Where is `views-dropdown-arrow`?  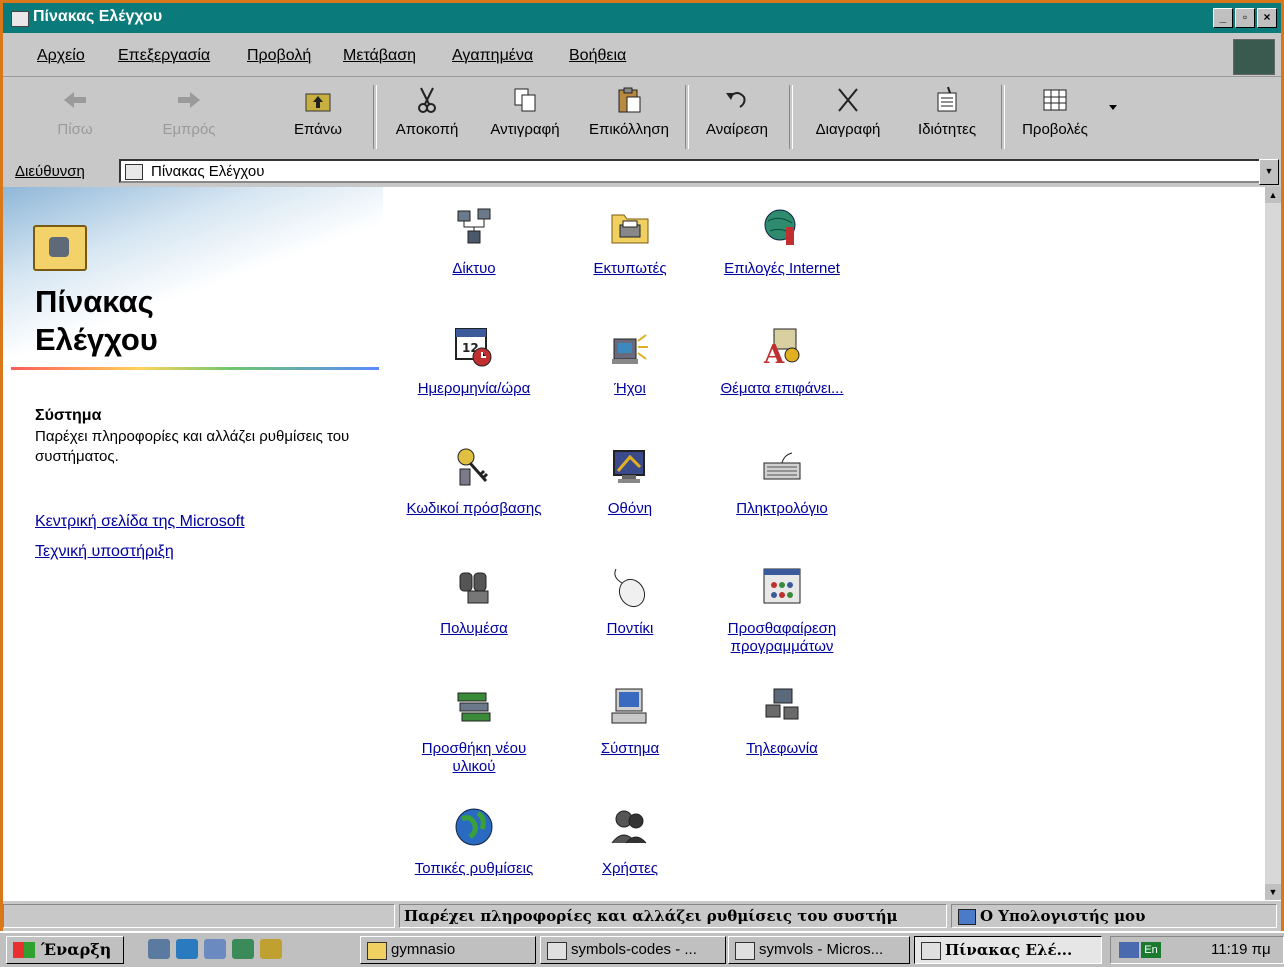 views-dropdown-arrow is located at coordinates (1113, 133).